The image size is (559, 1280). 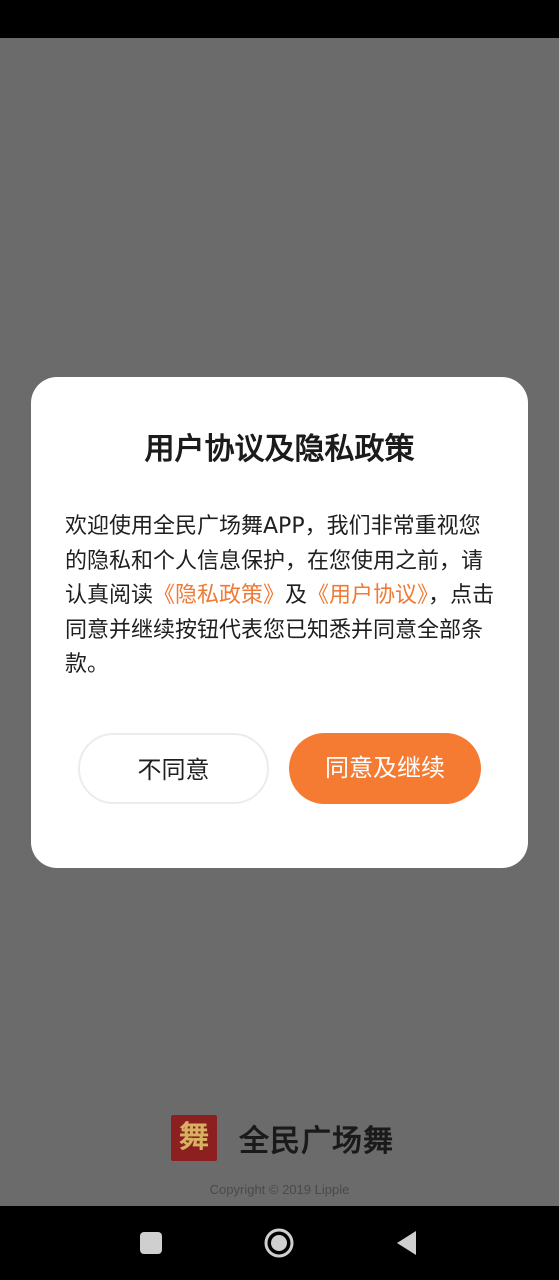 I want to click on copyright-text: Copyright © 2019 Lipple, so click(x=279, y=1189).